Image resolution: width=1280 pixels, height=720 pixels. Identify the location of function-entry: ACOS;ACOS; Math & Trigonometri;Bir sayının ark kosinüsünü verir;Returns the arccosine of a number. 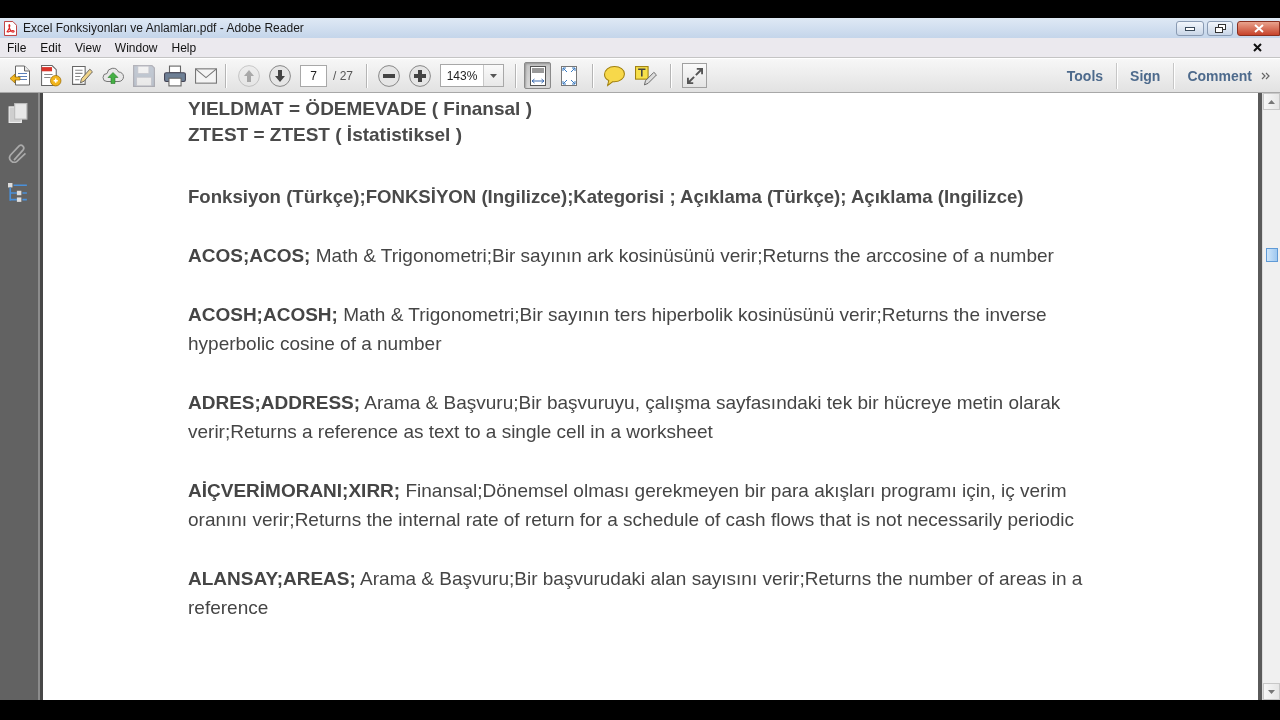
(621, 256).